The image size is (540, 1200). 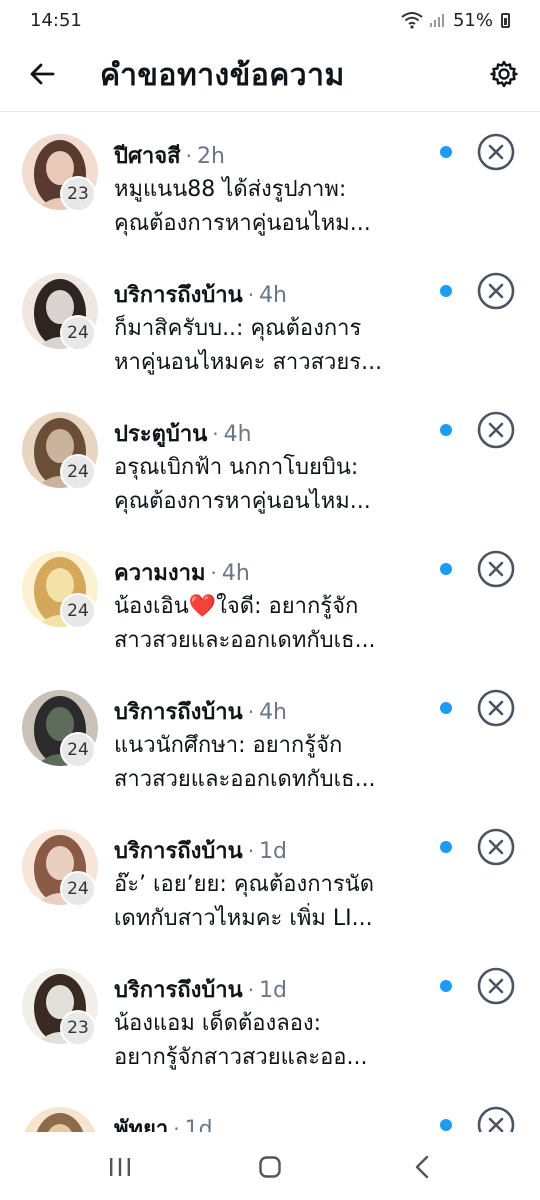 What do you see at coordinates (412, 20) in the screenshot?
I see `wifi-icon` at bounding box center [412, 20].